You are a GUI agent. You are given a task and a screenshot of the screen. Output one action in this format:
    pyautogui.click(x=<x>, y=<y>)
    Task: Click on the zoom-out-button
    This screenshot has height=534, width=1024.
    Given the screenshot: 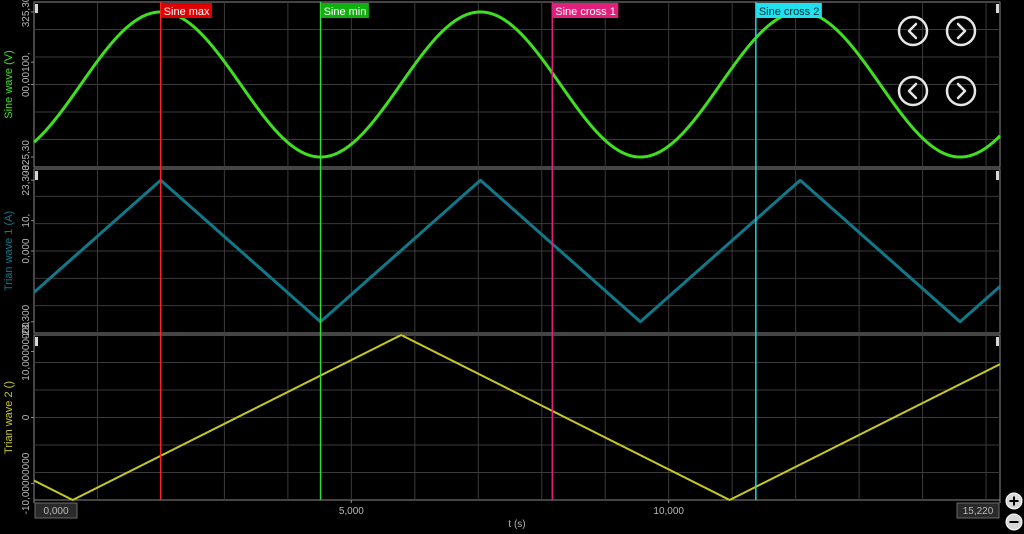 What is the action you would take?
    pyautogui.click(x=1014, y=522)
    